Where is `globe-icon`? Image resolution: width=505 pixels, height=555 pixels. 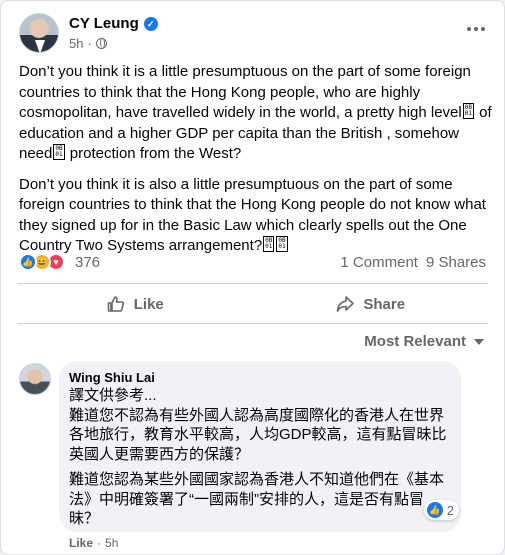
globe-icon is located at coordinates (101, 43).